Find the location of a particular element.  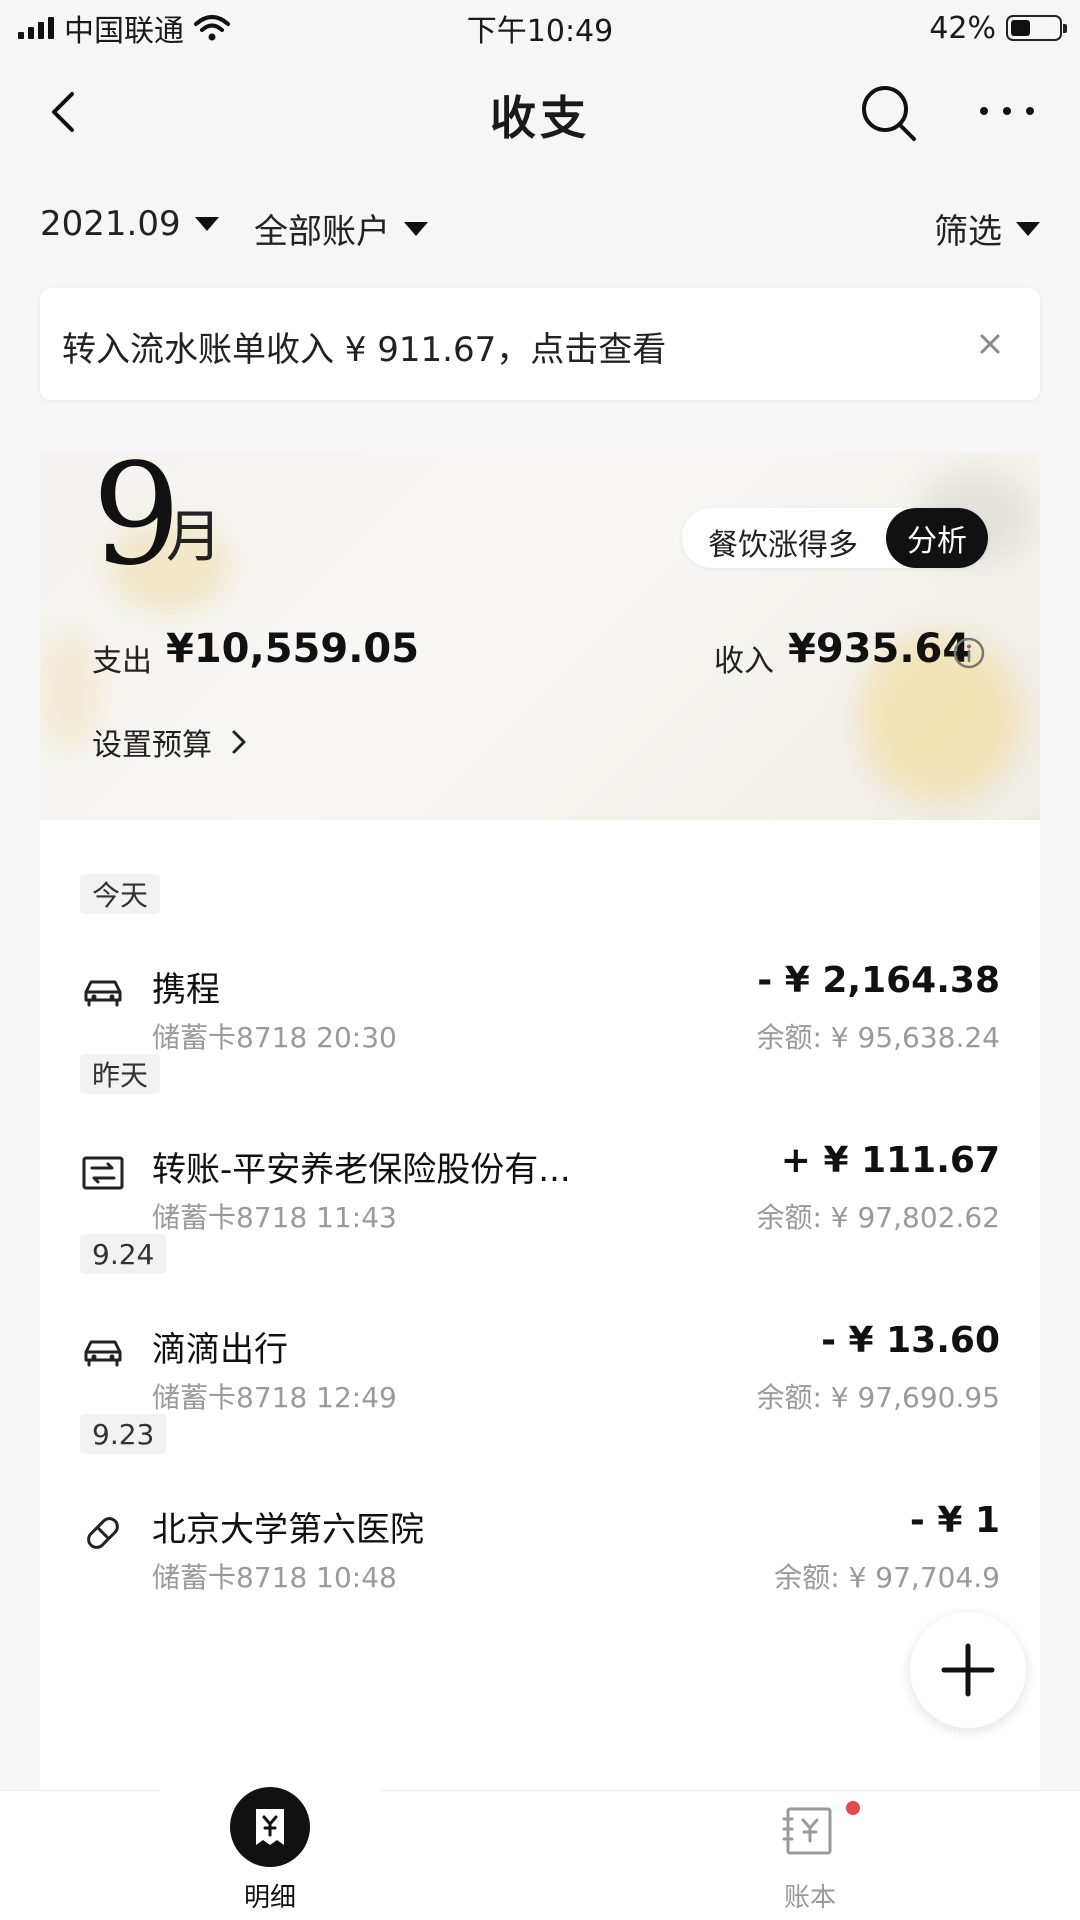

month-selector: 2021.09 is located at coordinates (129, 224).